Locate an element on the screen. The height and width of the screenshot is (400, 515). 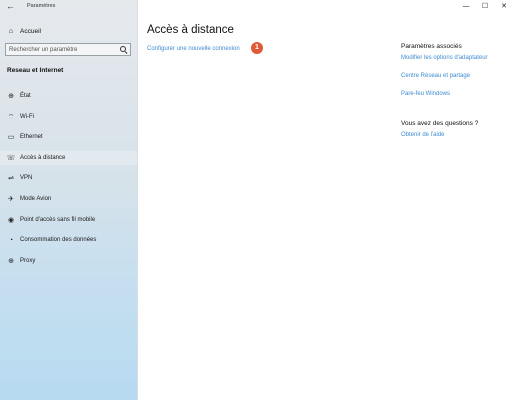
get-help-link: Obtenir de l'aide is located at coordinates (423, 135).